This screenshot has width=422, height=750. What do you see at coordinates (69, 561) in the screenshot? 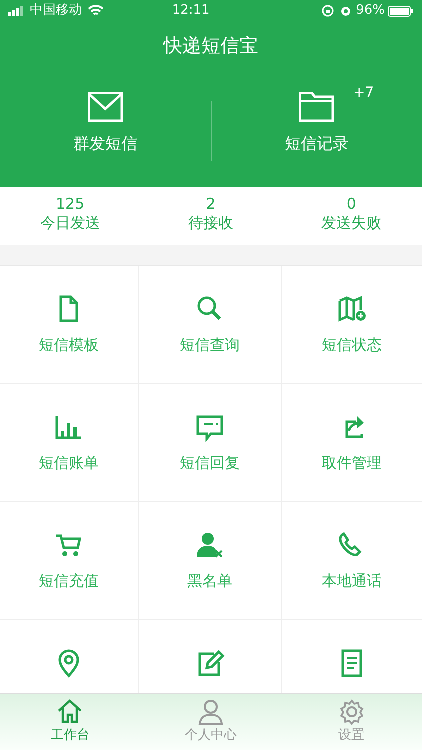
I see `menu-tile: 短信充值` at bounding box center [69, 561].